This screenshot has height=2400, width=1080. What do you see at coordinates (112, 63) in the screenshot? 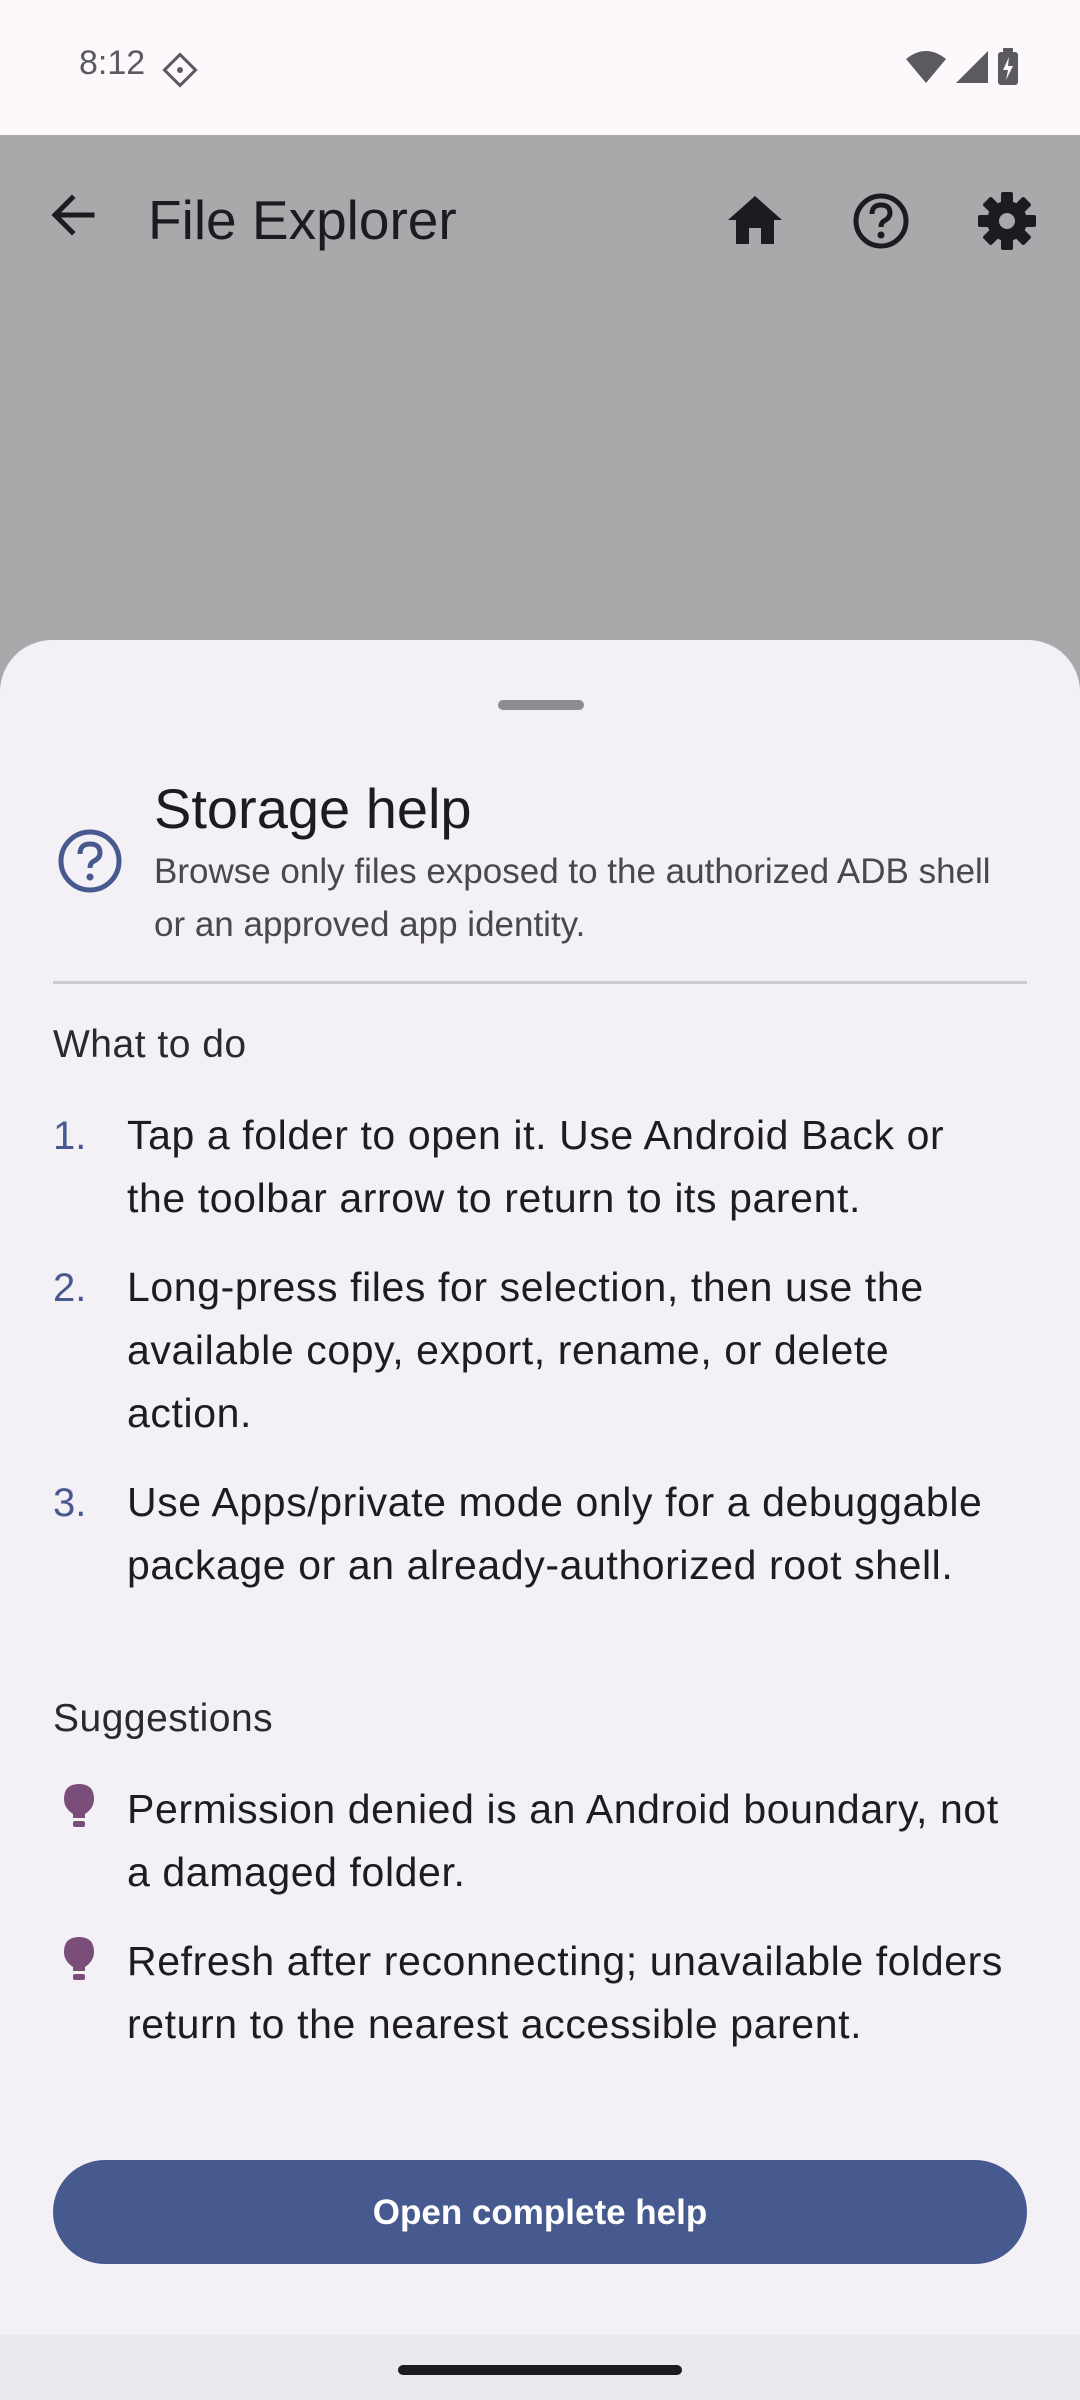
I see `status-time: 8:12` at bounding box center [112, 63].